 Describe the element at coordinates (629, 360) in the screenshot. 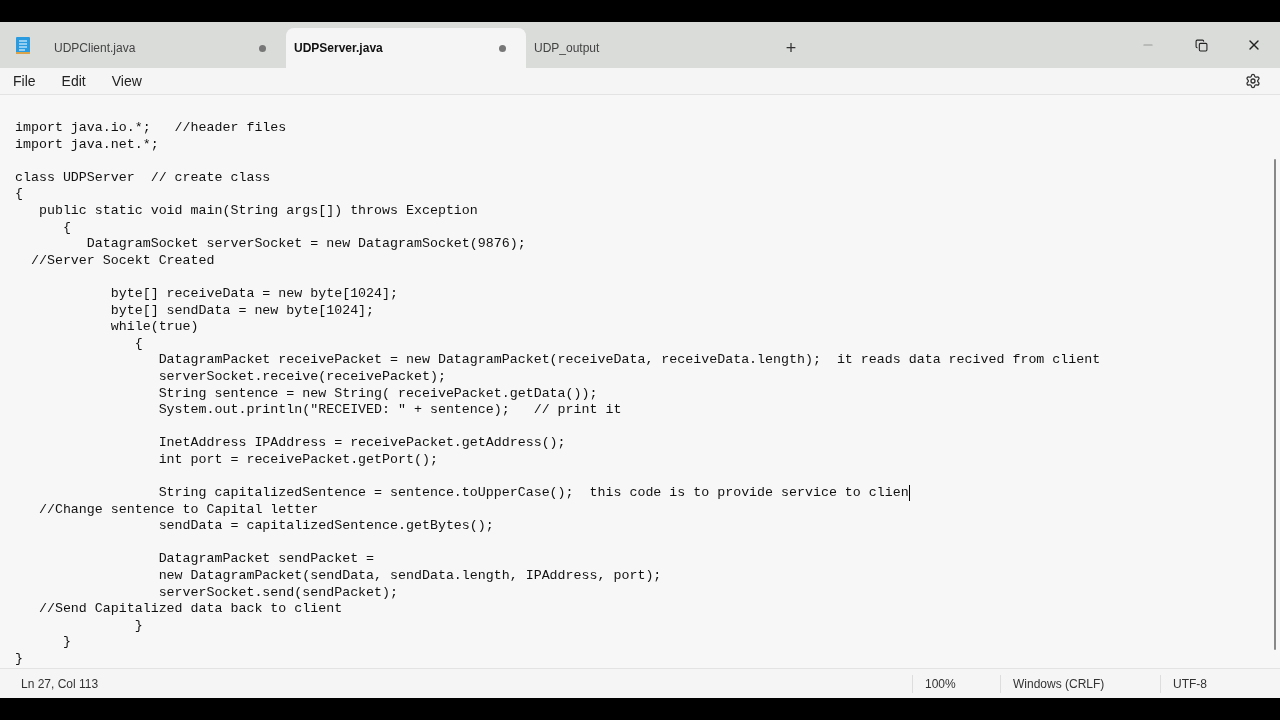

I see `code-line: DatagramPacket receivePacket = new DatagramPacket(receiveData, receiveData.length); it reads data recived from client` at that location.